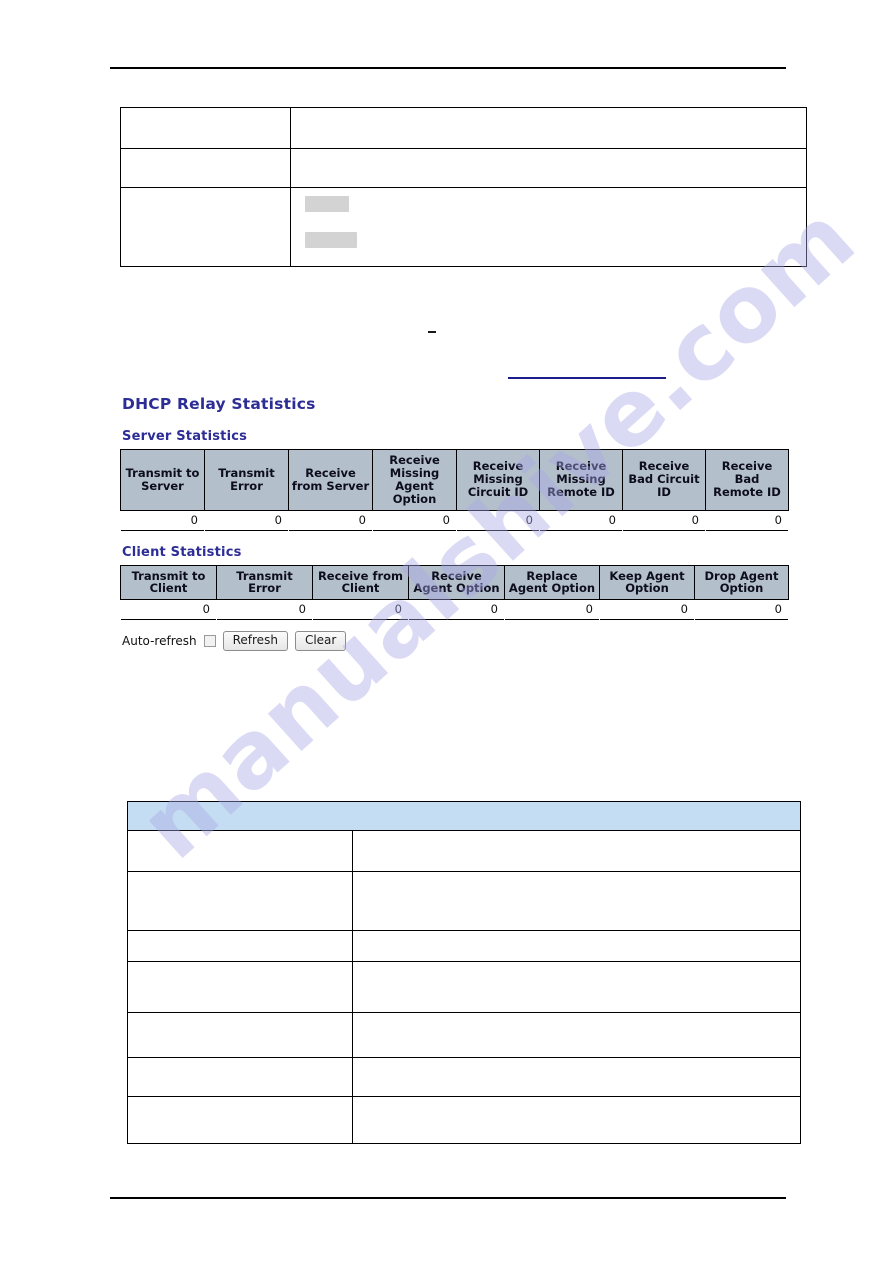  I want to click on column-header-keep-agent-option: Keep Agent Option, so click(647, 583).